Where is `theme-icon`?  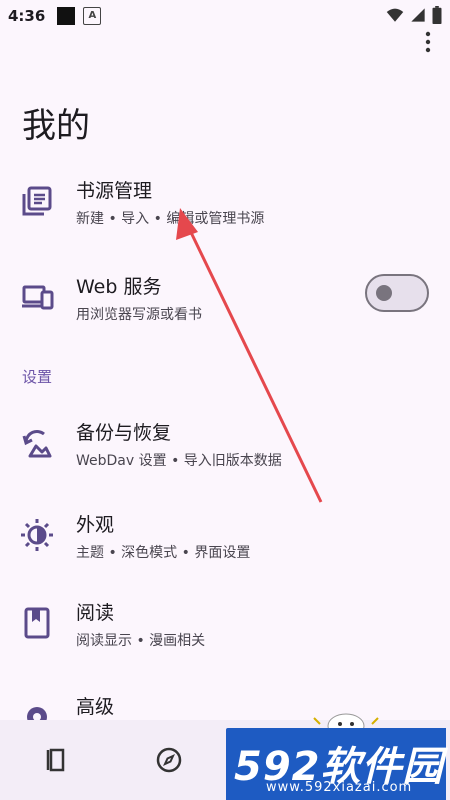 theme-icon is located at coordinates (37, 535).